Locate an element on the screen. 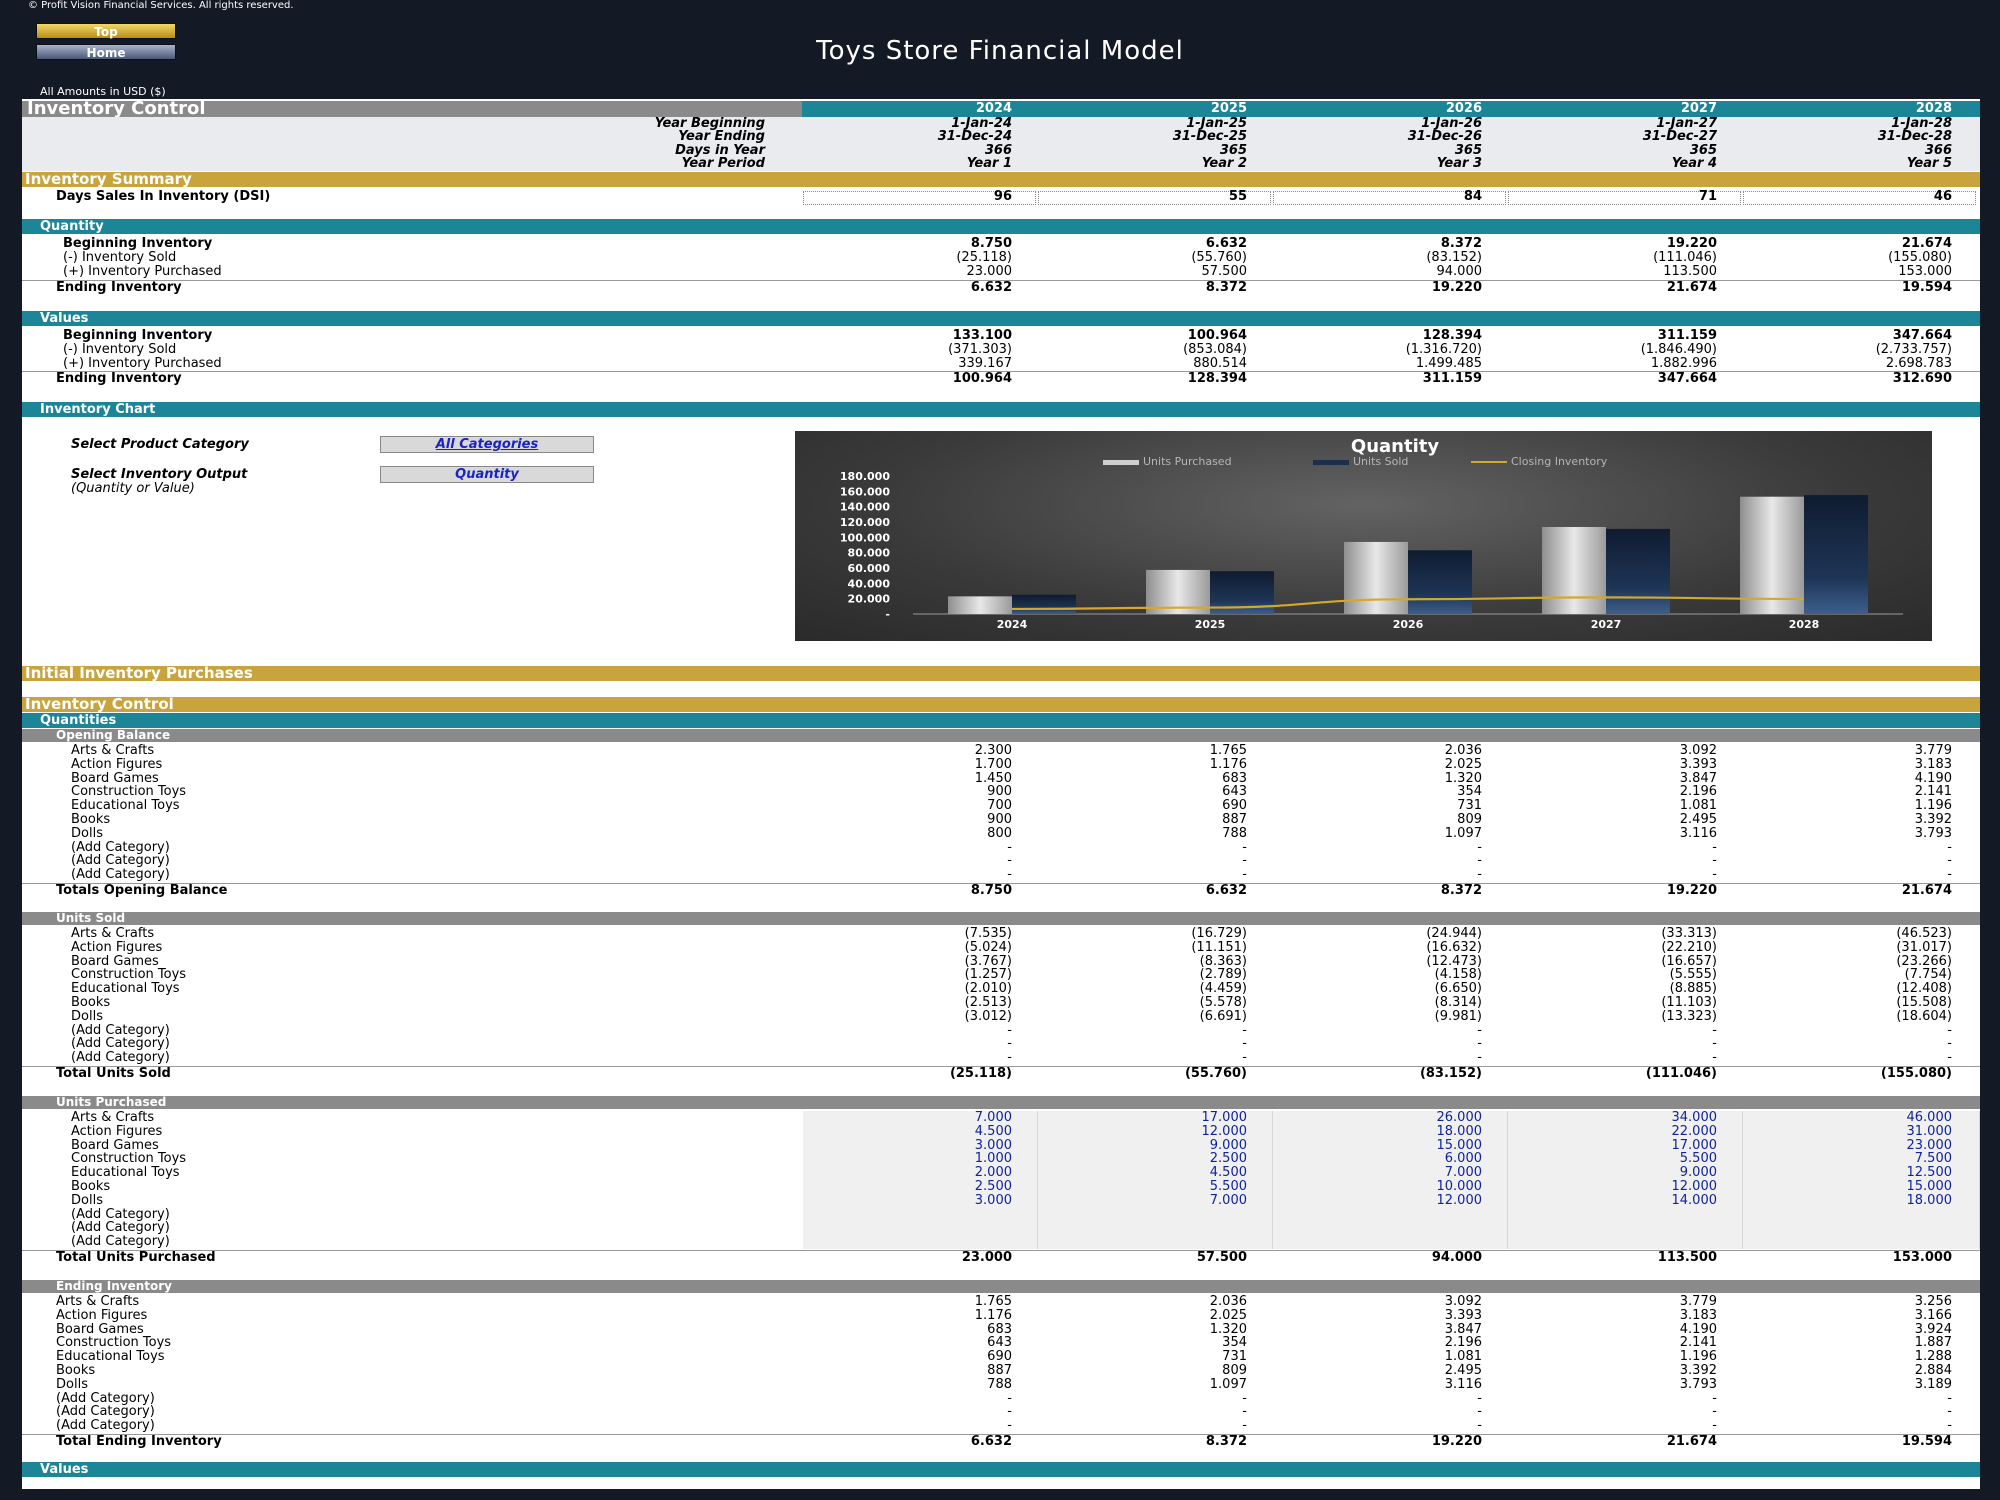 This screenshot has height=1500, width=2000. values-value-2027: 311.159 is located at coordinates (1687, 335).